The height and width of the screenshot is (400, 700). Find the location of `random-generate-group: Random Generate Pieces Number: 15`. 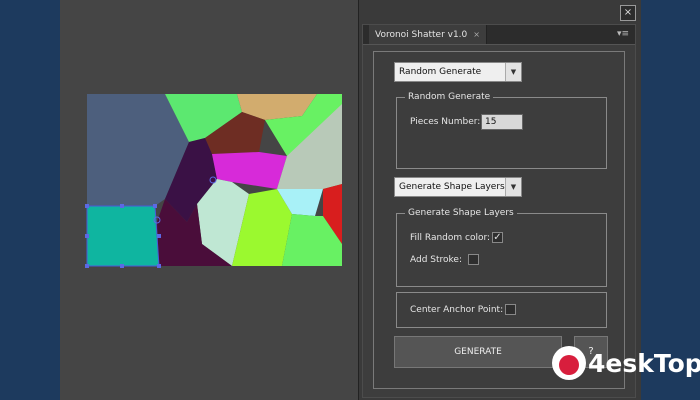

random-generate-group: Random Generate Pieces Number: 15 is located at coordinates (501, 130).